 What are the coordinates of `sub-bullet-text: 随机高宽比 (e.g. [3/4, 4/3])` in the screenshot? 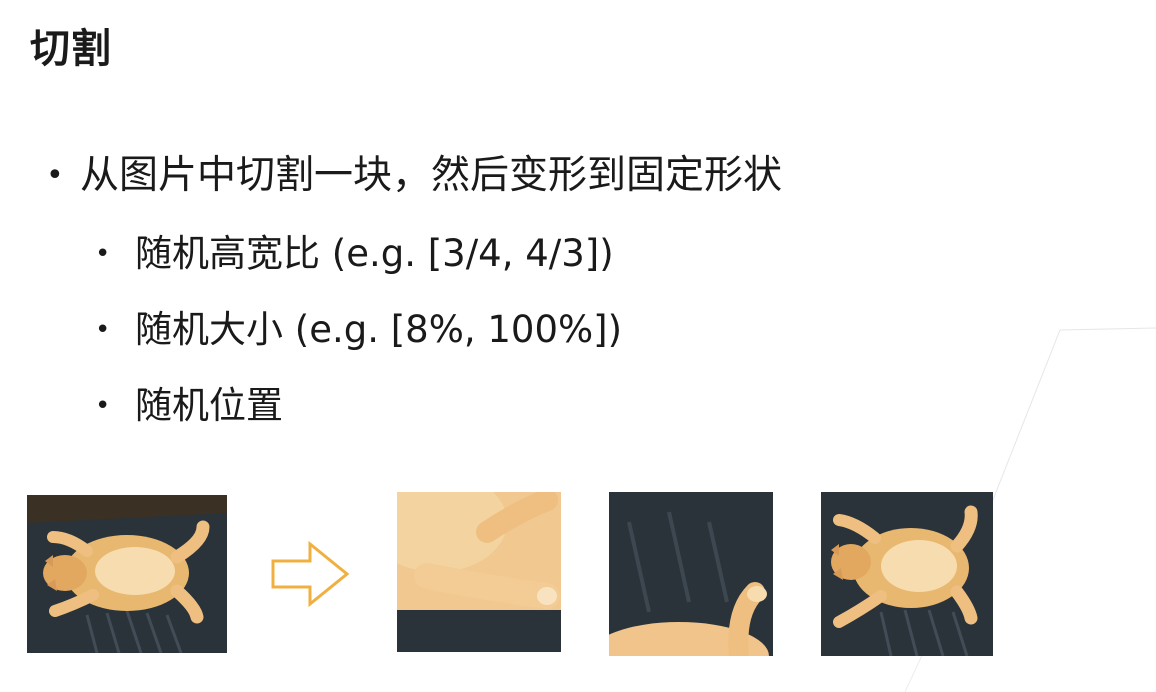 It's located at (374, 253).